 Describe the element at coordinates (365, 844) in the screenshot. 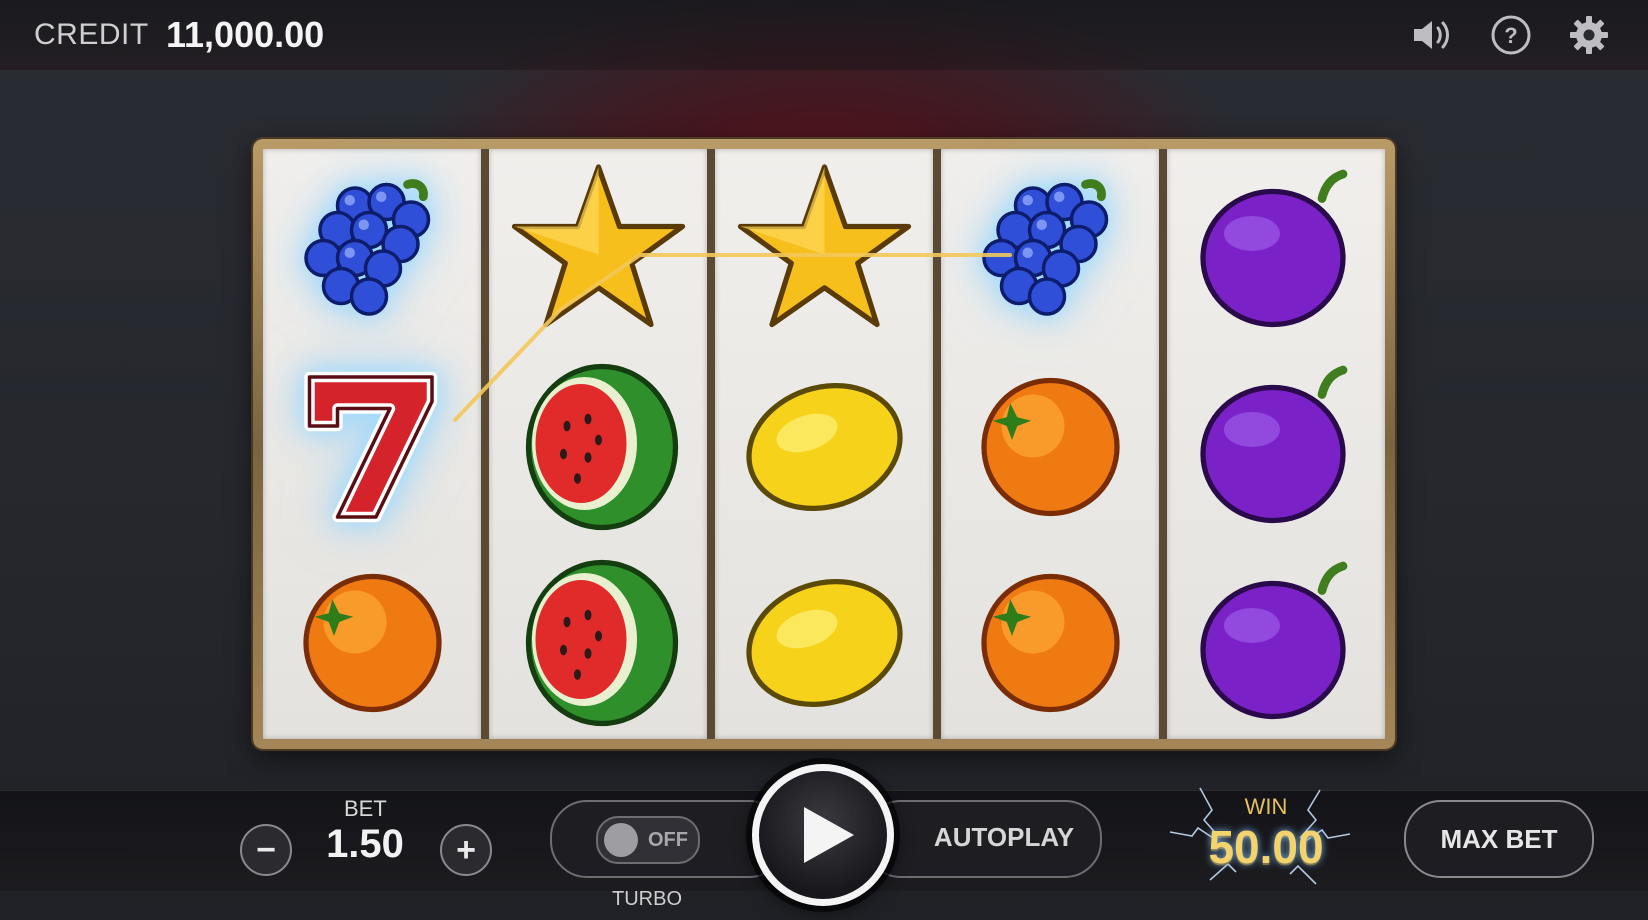

I see `bet-value: 1.50` at that location.